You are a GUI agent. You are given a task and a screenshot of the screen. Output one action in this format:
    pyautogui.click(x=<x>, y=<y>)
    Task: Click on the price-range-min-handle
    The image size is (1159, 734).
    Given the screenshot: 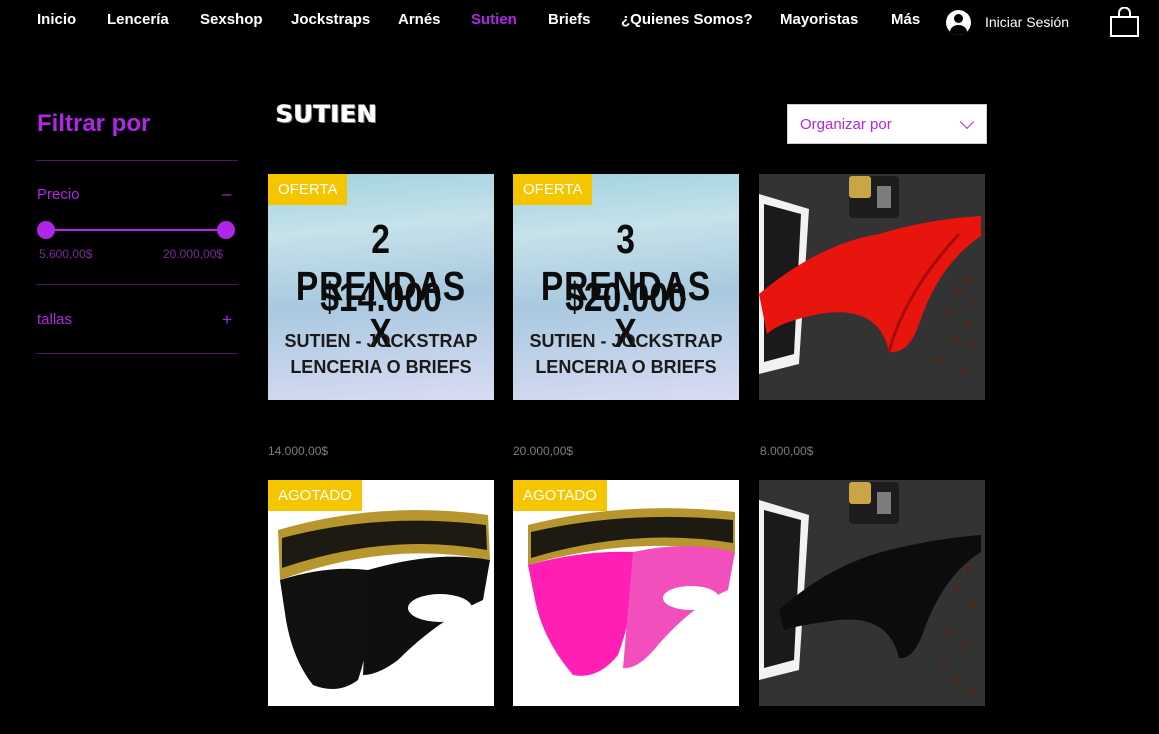 What is the action you would take?
    pyautogui.click(x=46, y=230)
    